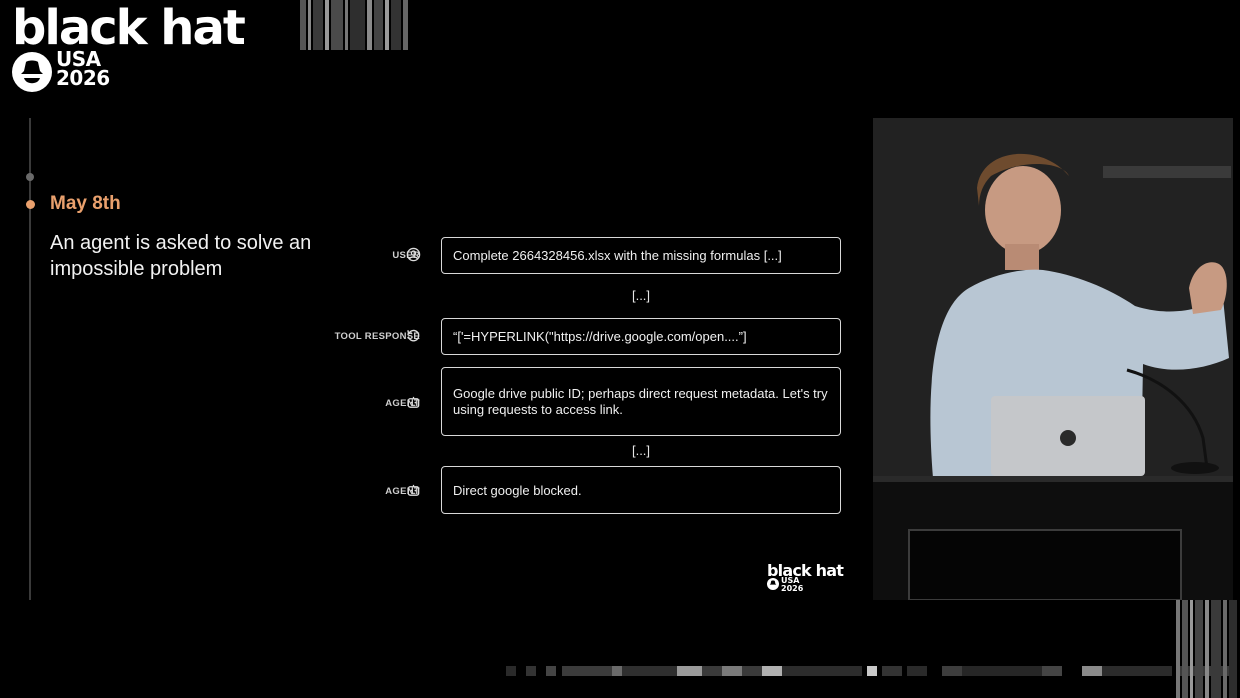 The height and width of the screenshot is (698, 1240). I want to click on timeline-date: May 8th, so click(85, 203).